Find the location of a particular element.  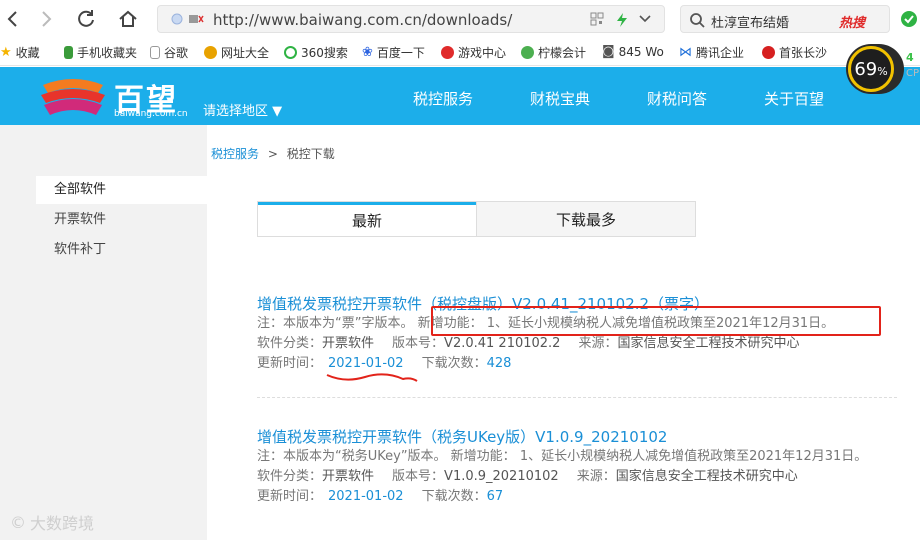

tab-newest: 最新 is located at coordinates (367, 219).